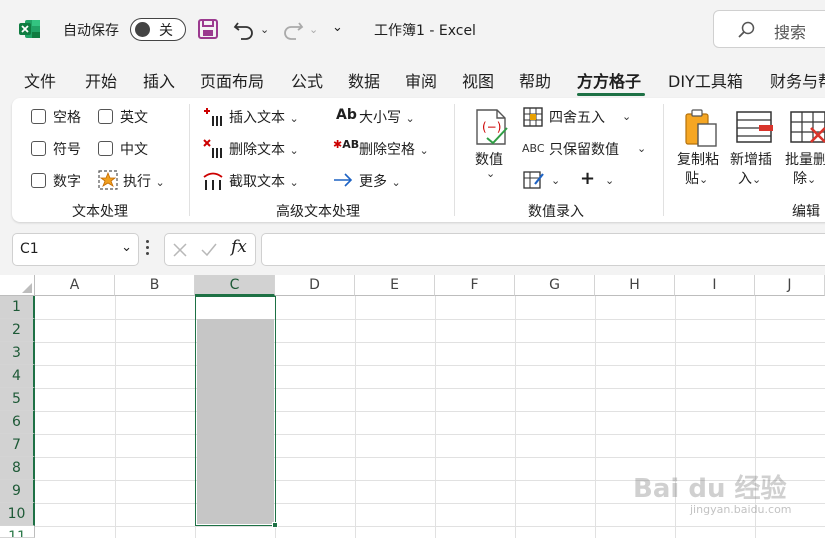 The width and height of the screenshot is (825, 538). Describe the element at coordinates (17, 307) in the screenshot. I see `row-header-1: 1` at that location.